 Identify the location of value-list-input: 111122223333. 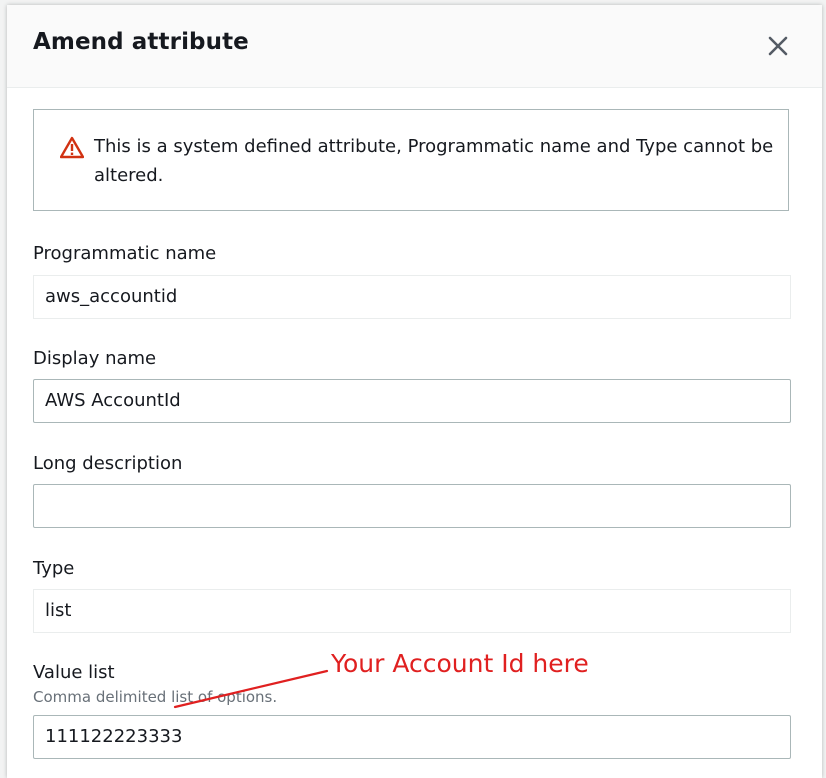
(412, 737).